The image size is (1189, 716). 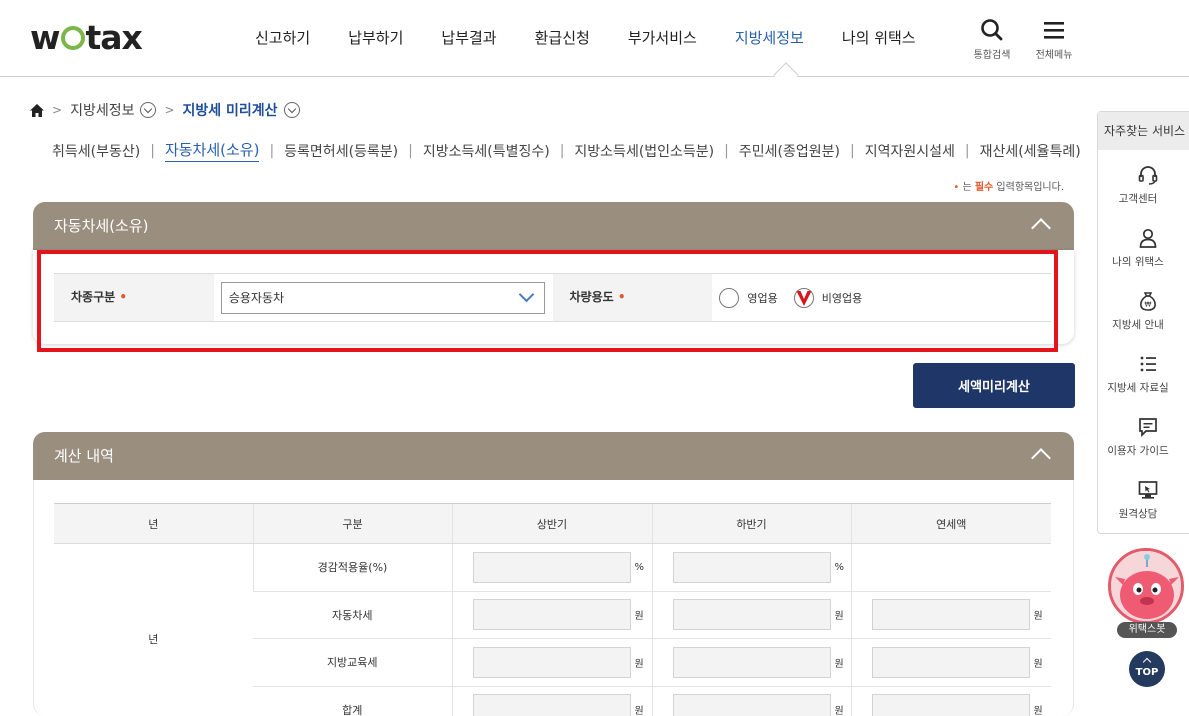 I want to click on row-label: 경감적용율(%), so click(x=352, y=567).